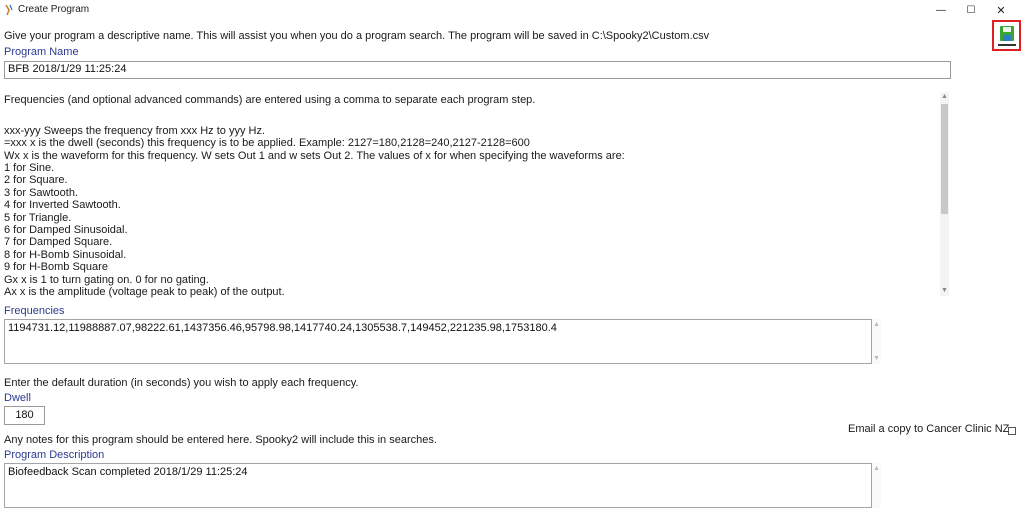  What do you see at coordinates (1012, 431) in the screenshot?
I see `email-copy-checkbox` at bounding box center [1012, 431].